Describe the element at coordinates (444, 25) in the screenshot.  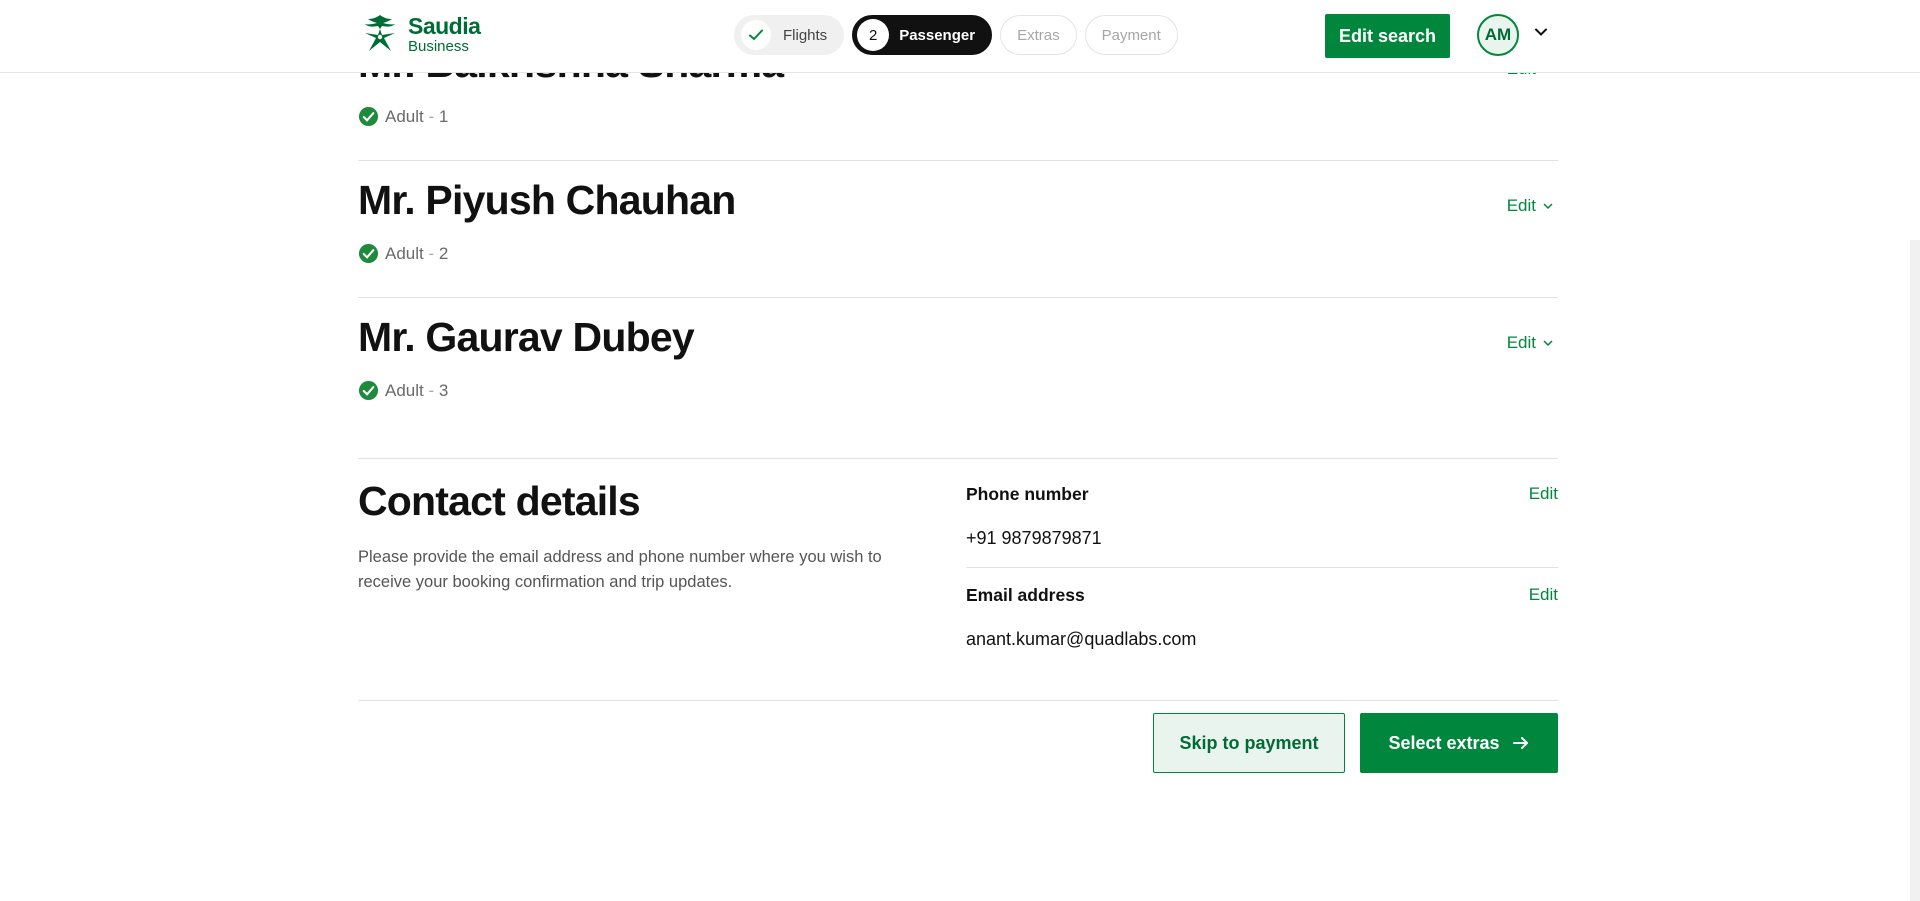
I see `logo-title: Saudia` at that location.